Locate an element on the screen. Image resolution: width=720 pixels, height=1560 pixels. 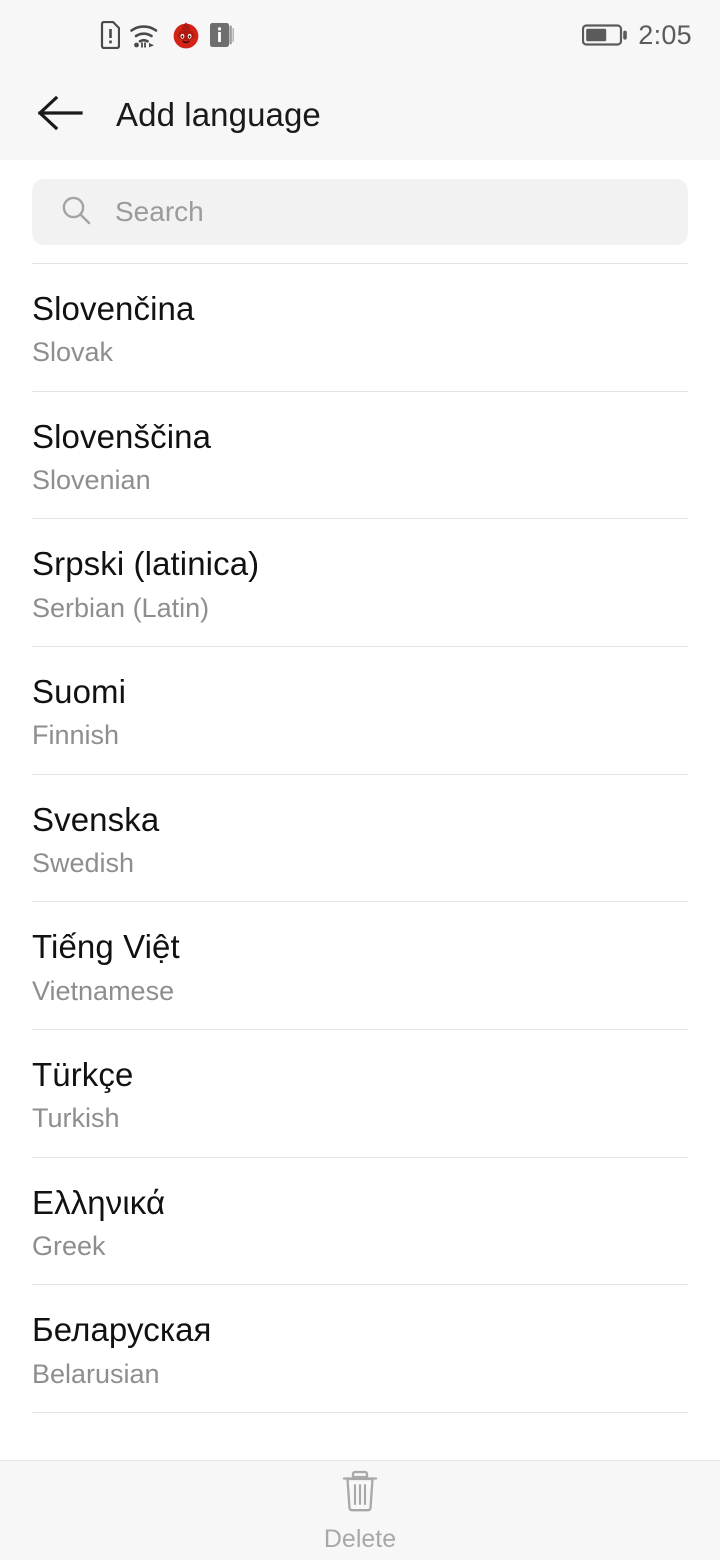
wifi-icon is located at coordinates (146, 35).